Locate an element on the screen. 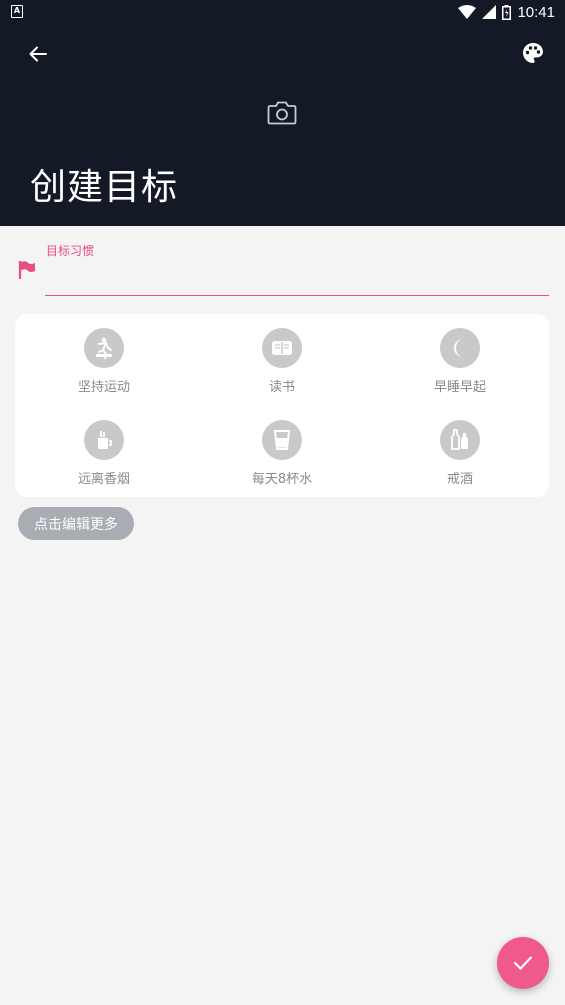 This screenshot has width=565, height=1005. battery-icon is located at coordinates (507, 12).